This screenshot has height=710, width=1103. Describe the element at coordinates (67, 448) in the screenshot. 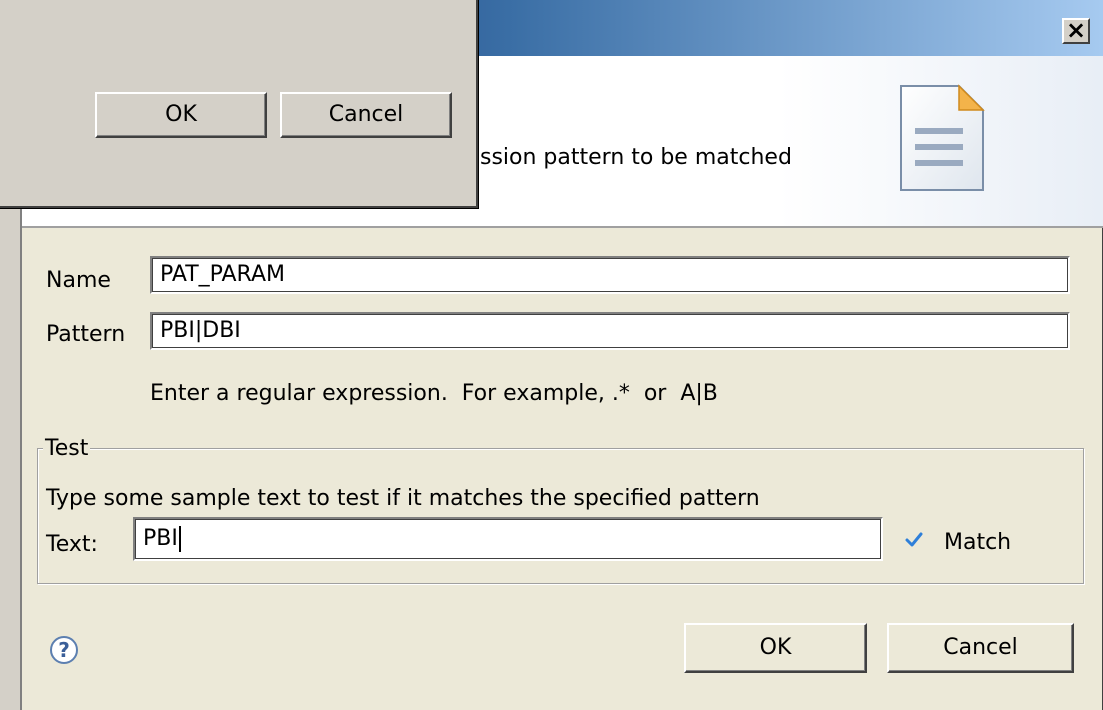

I see `test-group-legend: Test` at that location.